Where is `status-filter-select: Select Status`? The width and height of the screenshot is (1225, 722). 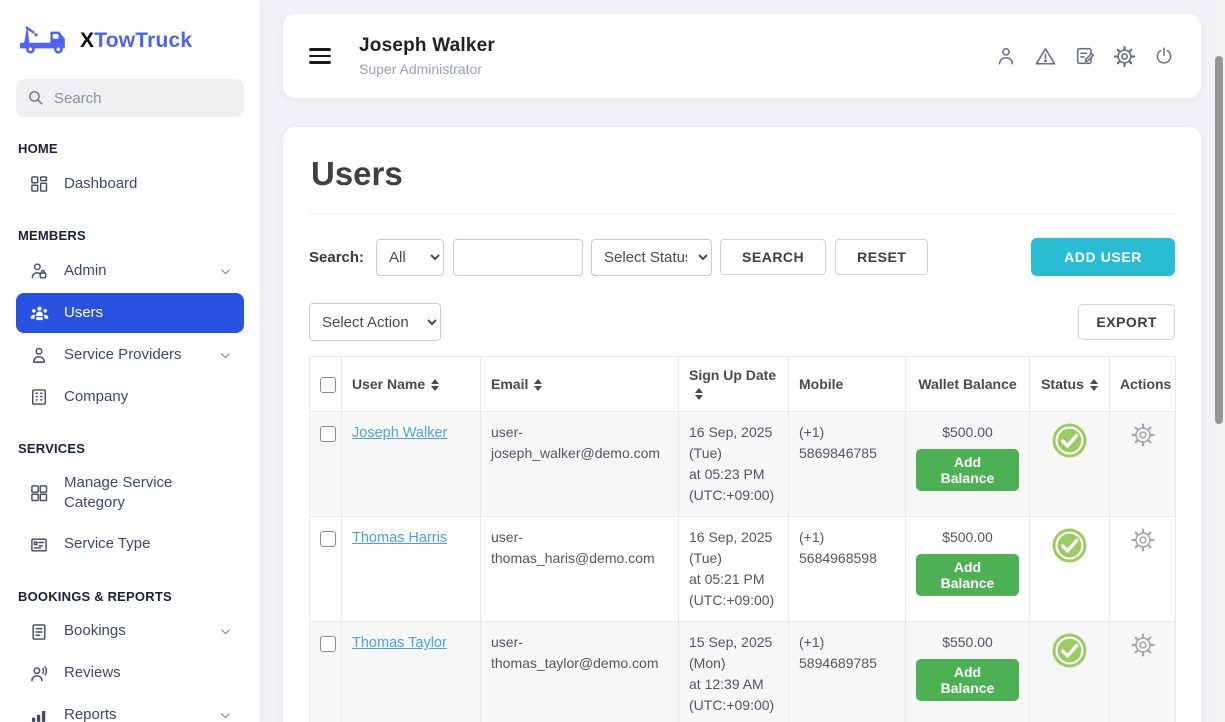
status-filter-select: Select Status is located at coordinates (652, 257).